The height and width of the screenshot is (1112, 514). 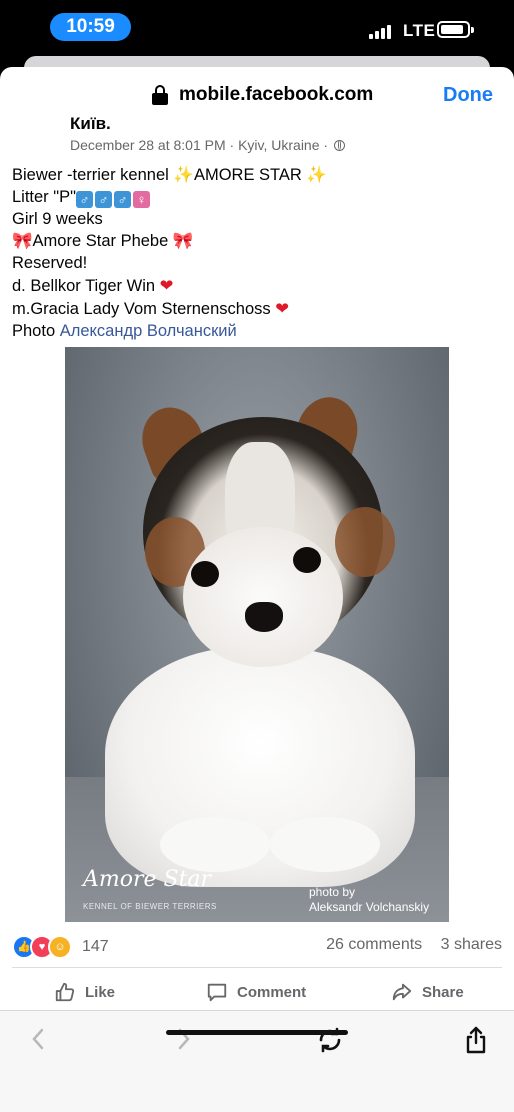 I want to click on comment-button: Comment, so click(x=256, y=992).